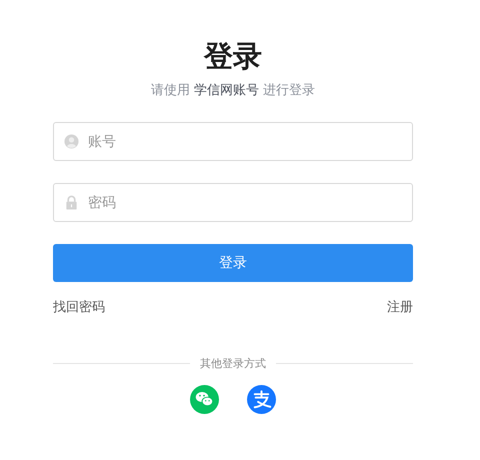  I want to click on other-login-label: 其他登录方式, so click(233, 363).